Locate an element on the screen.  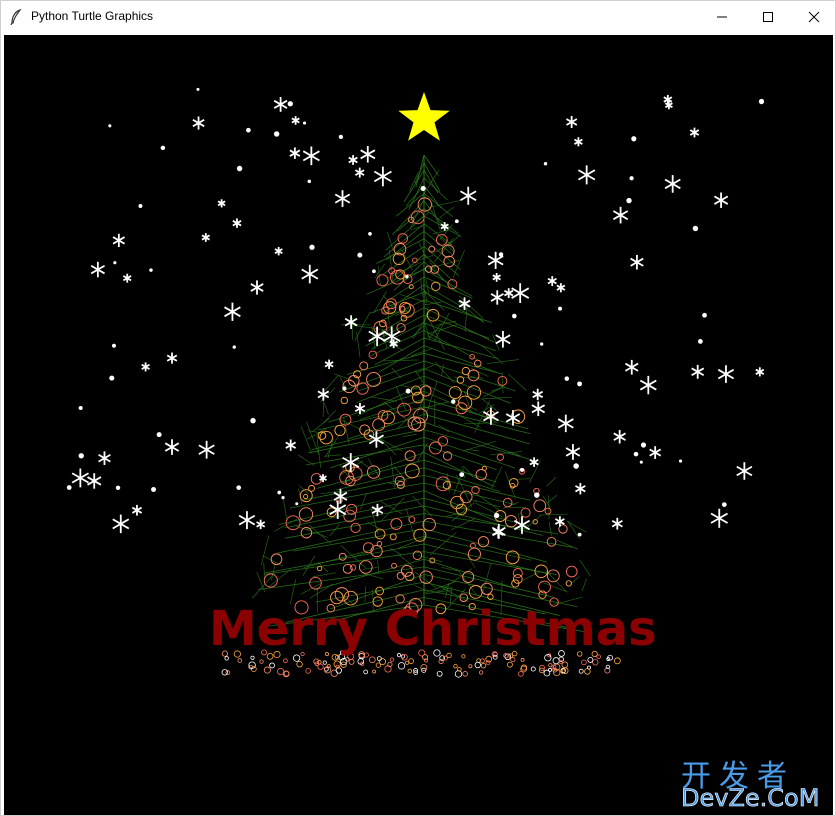
maximize-icon is located at coordinates (768, 17).